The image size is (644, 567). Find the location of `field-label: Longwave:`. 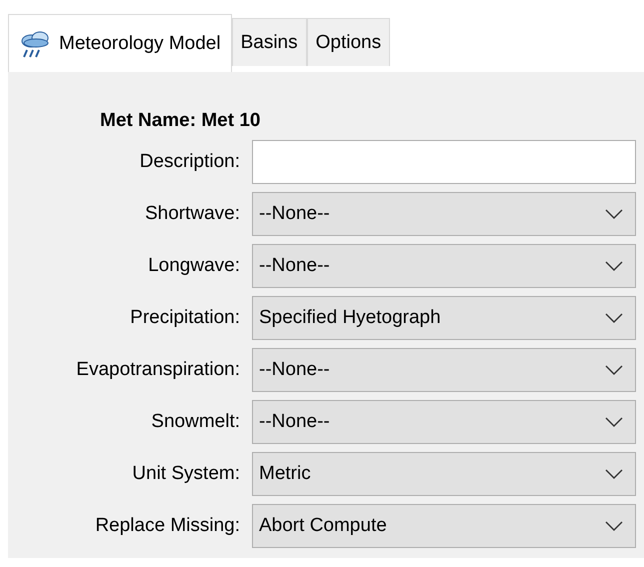

field-label: Longwave: is located at coordinates (193, 266).